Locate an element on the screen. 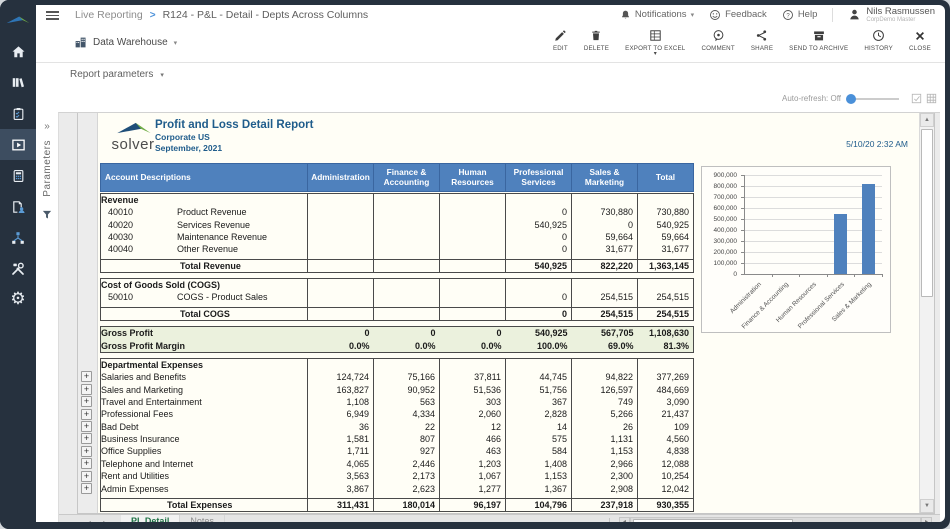 The height and width of the screenshot is (529, 950). y-axis-tick-label: 0 is located at coordinates (735, 274).